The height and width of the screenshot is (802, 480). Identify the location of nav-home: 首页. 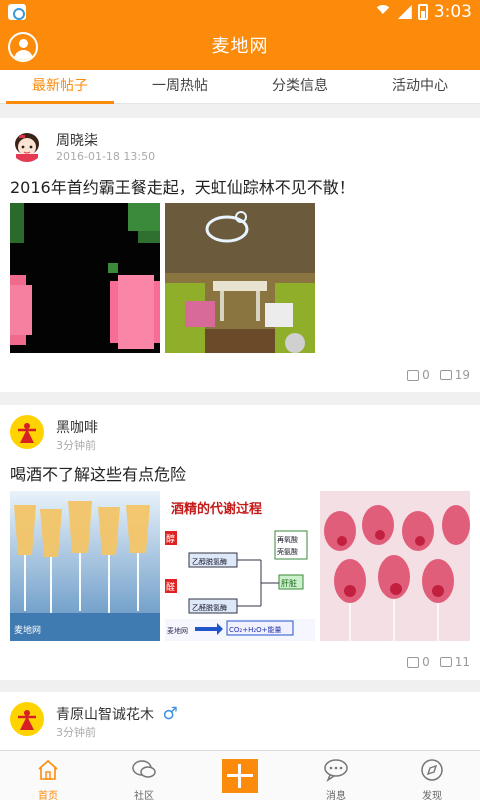
(48, 776).